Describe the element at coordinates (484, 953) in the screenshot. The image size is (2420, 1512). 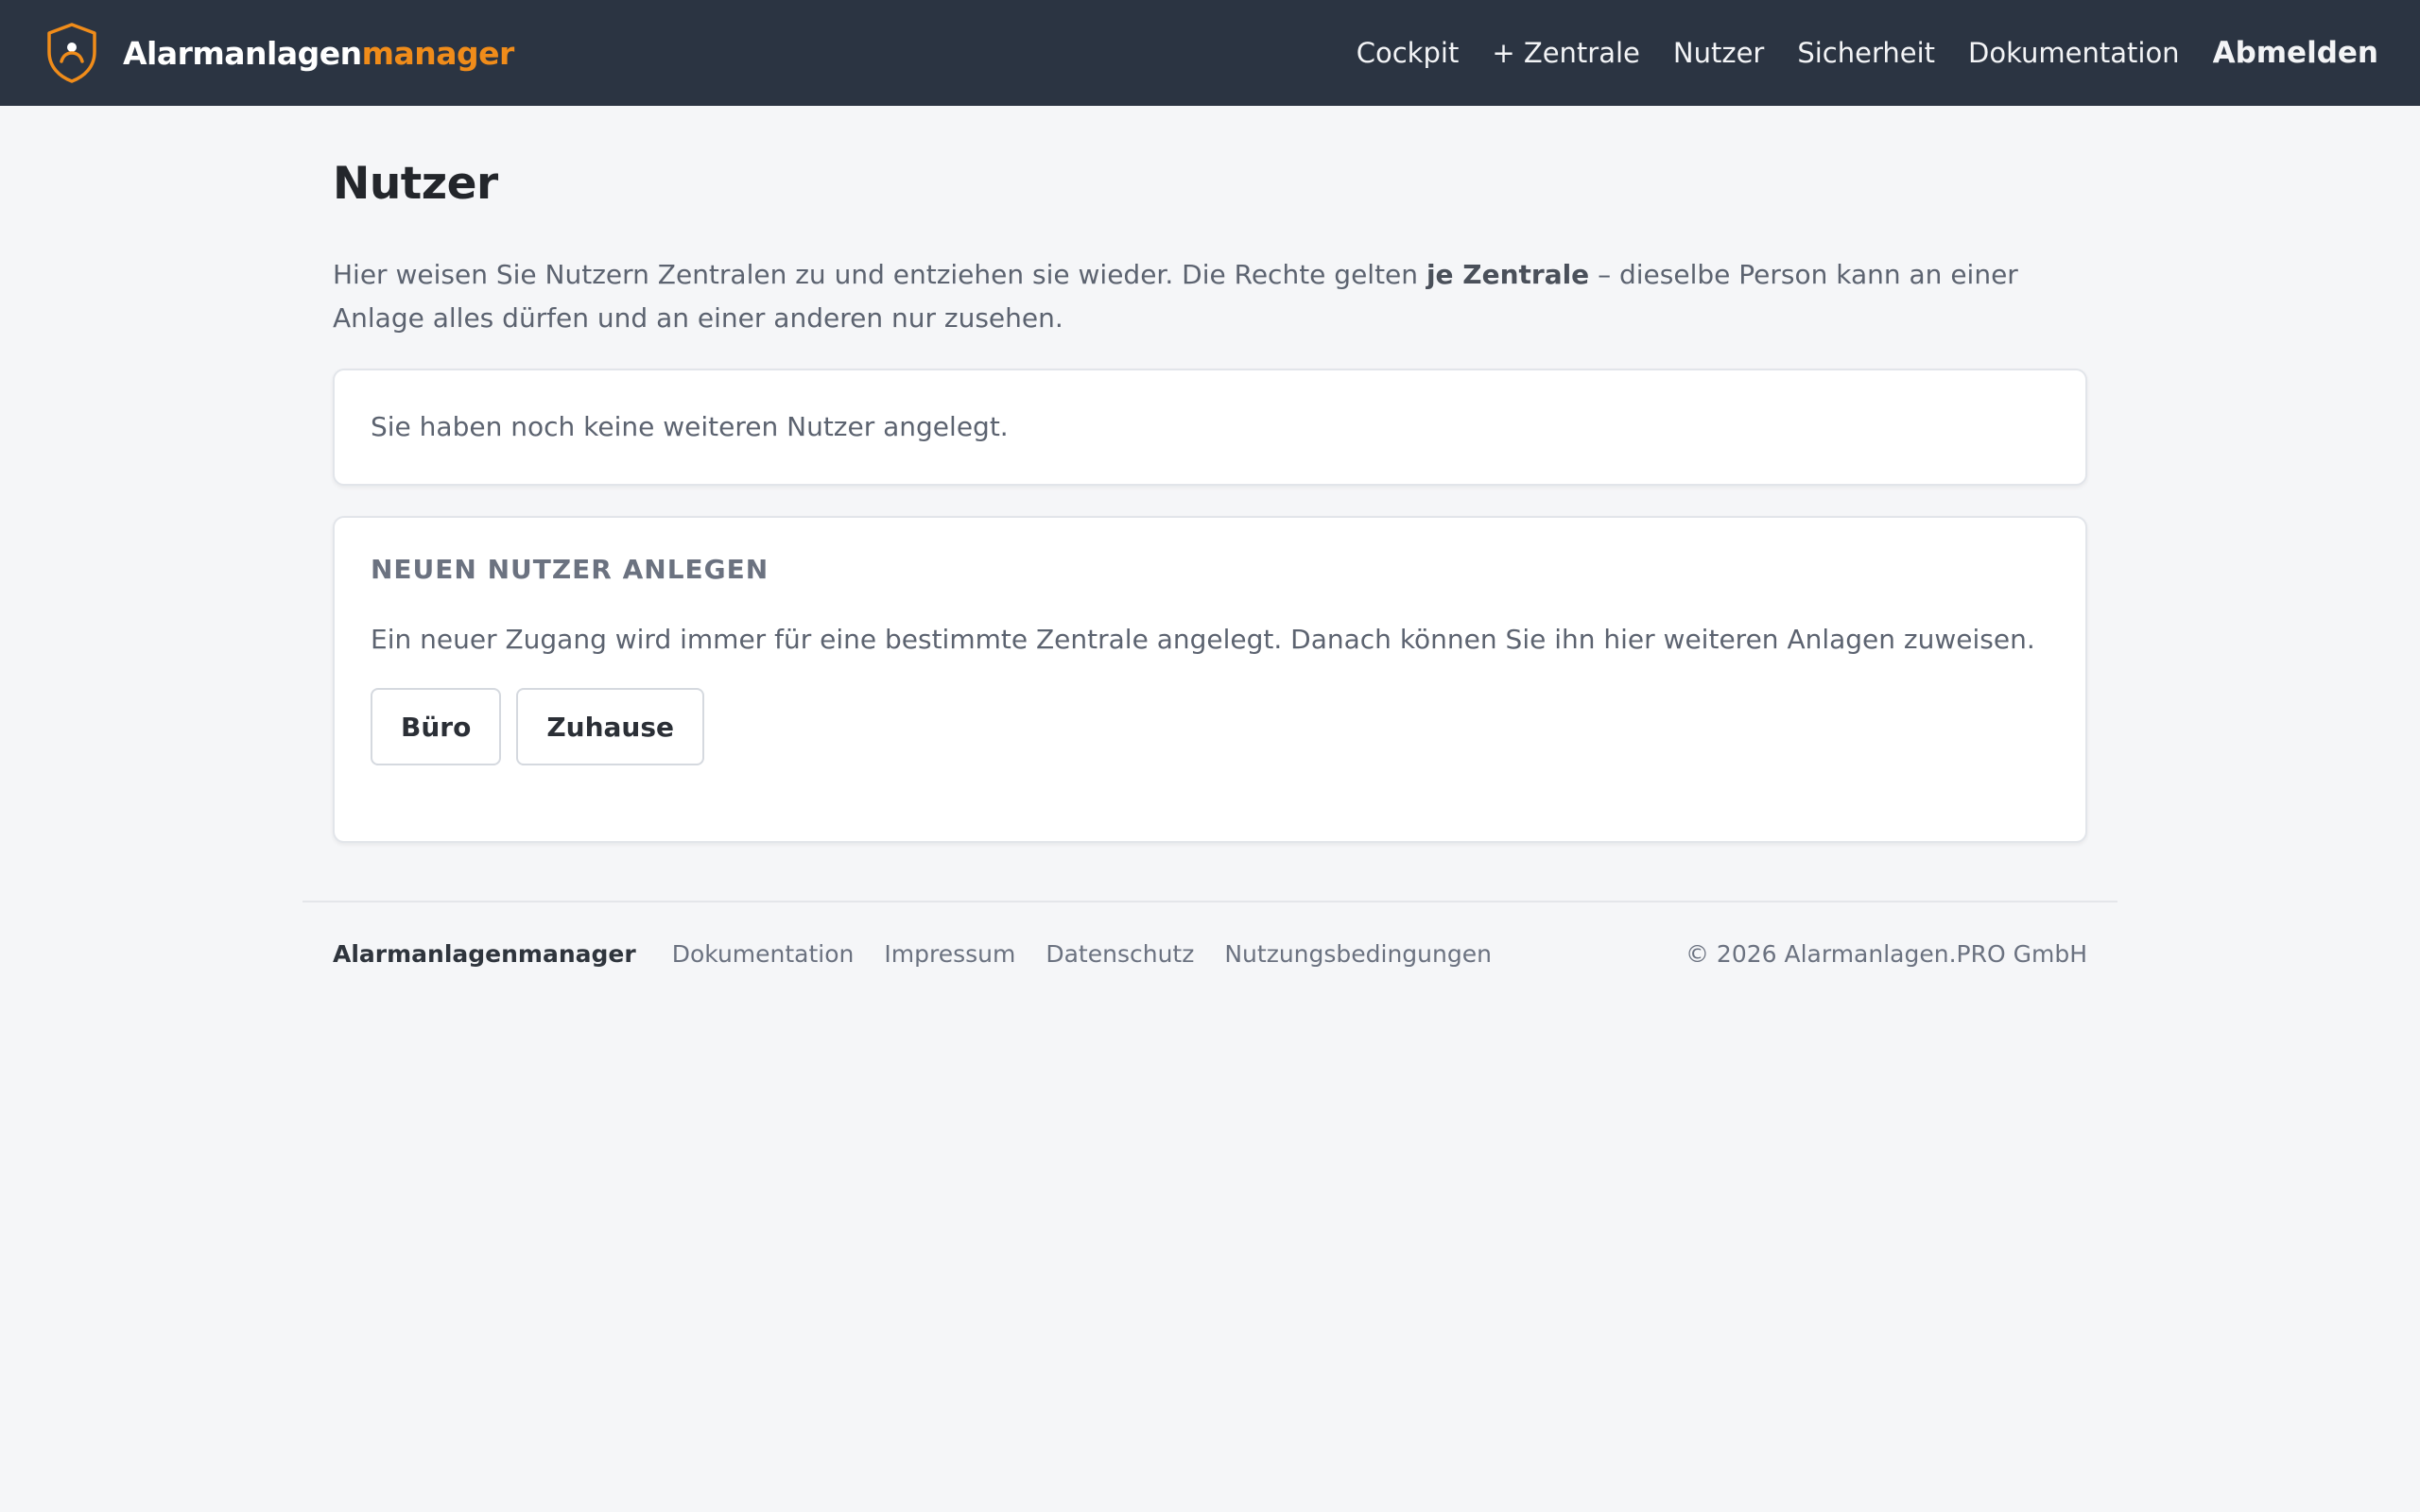
I see `footer-brand: Alarmanlagenmanager` at that location.